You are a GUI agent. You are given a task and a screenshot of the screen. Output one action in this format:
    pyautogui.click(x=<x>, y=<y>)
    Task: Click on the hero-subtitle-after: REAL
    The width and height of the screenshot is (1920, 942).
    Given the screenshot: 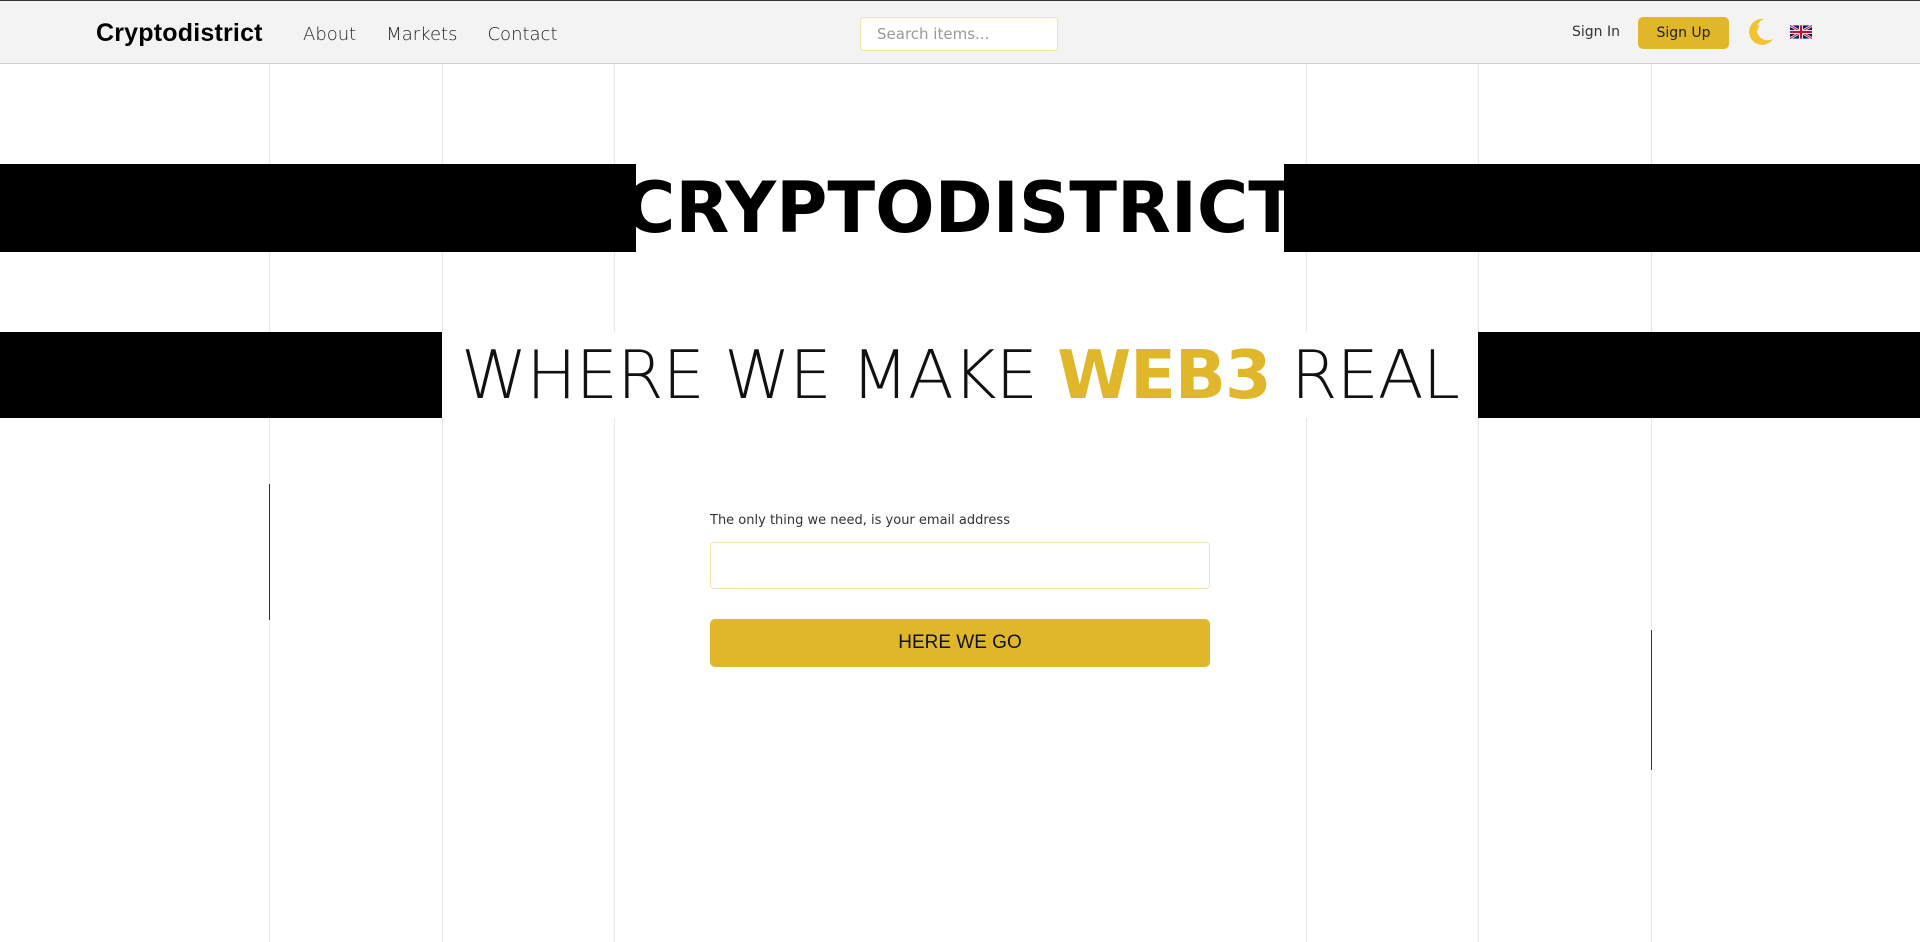 What is the action you would take?
    pyautogui.click(x=1365, y=374)
    